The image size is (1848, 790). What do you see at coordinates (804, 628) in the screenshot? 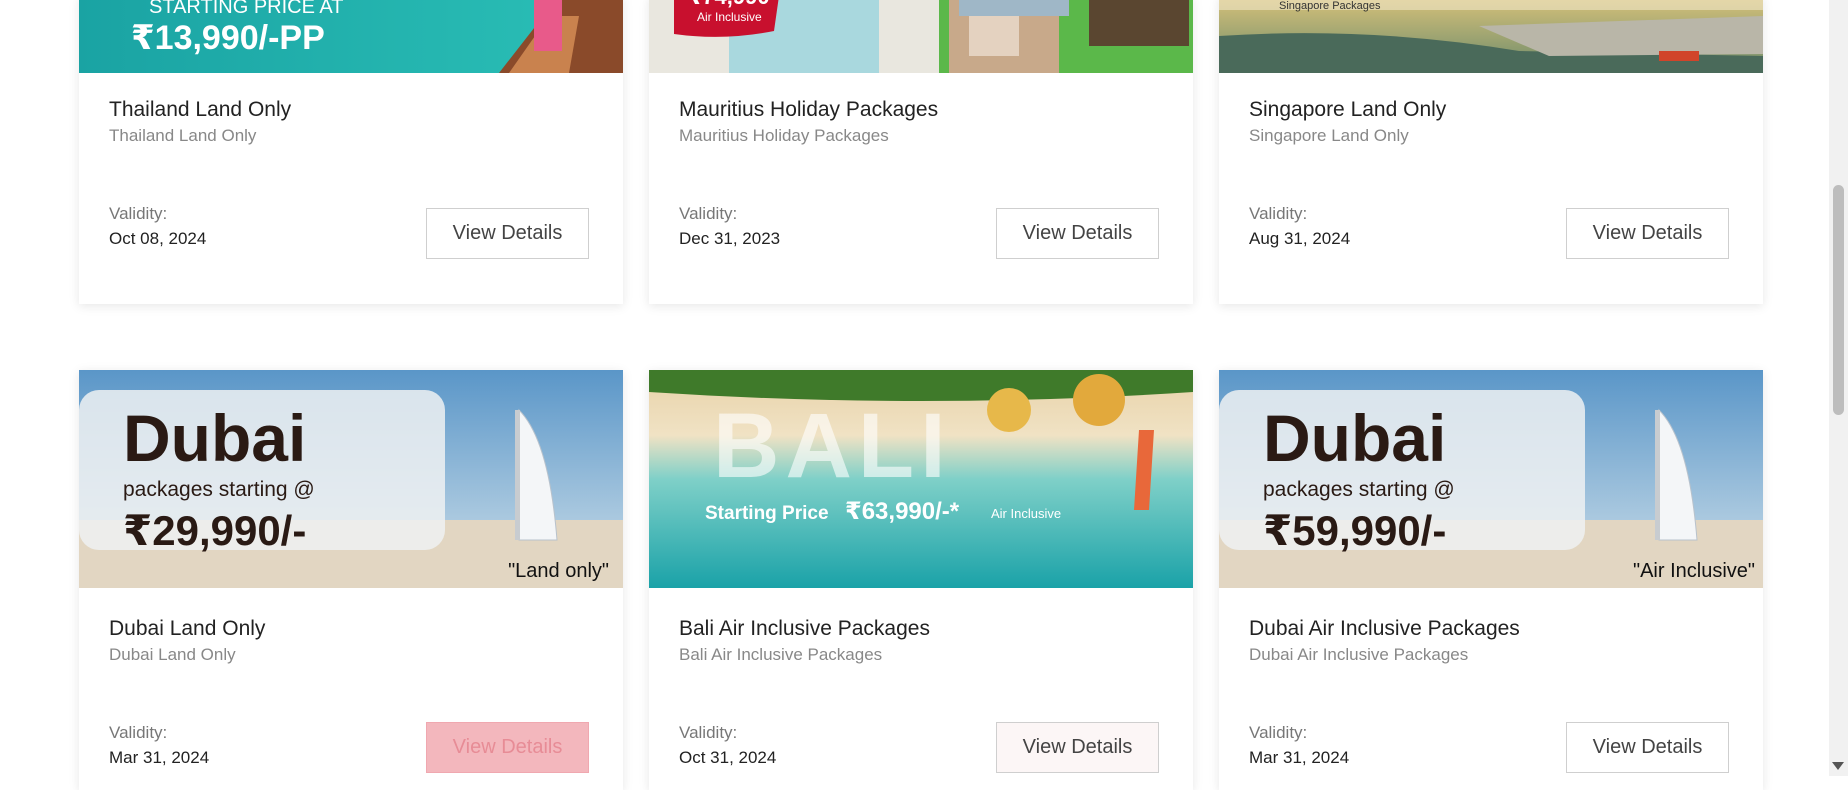
I see `card-title: Bali Air Inclusive Packages` at bounding box center [804, 628].